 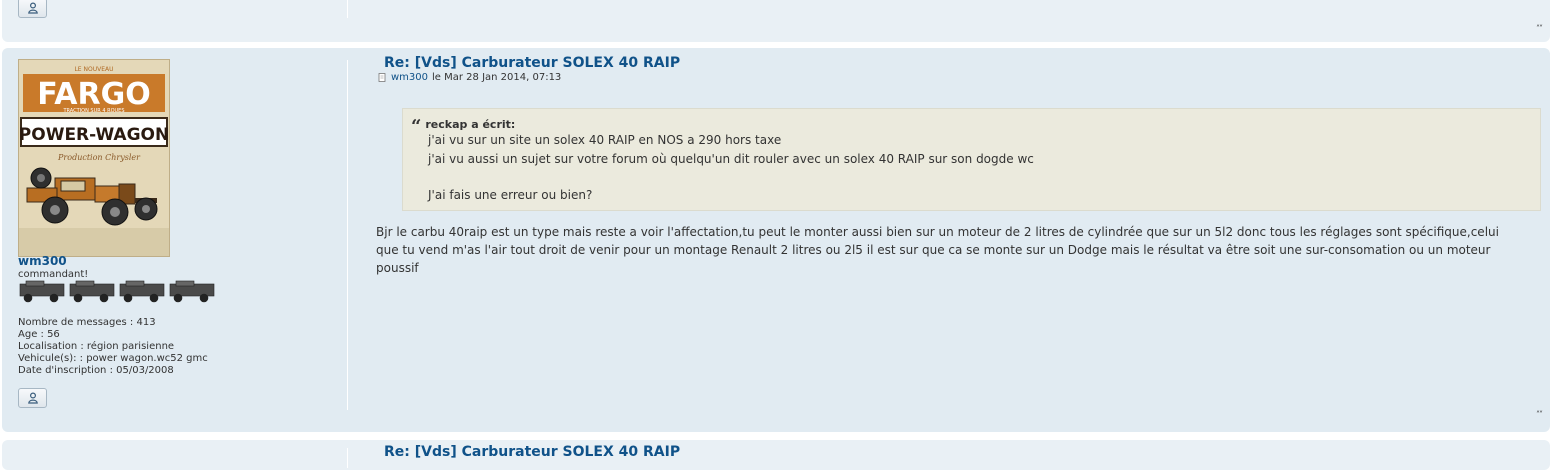 What do you see at coordinates (53, 274) in the screenshot?
I see `author-rank: commandant!` at bounding box center [53, 274].